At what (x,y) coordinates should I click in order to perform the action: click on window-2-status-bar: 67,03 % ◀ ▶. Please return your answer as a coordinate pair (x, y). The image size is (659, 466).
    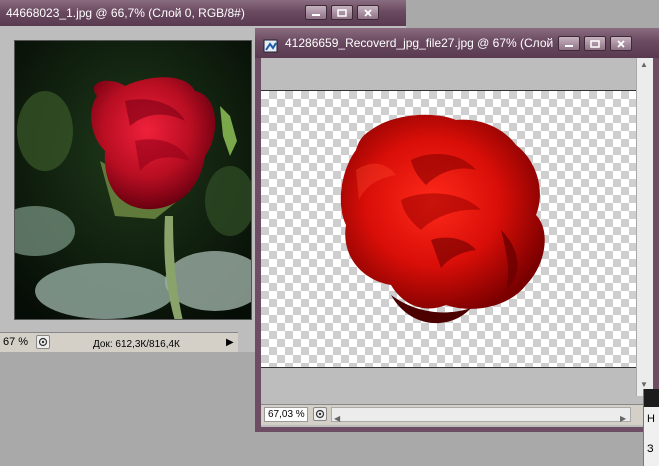
    Looking at the image, I should click on (457, 414).